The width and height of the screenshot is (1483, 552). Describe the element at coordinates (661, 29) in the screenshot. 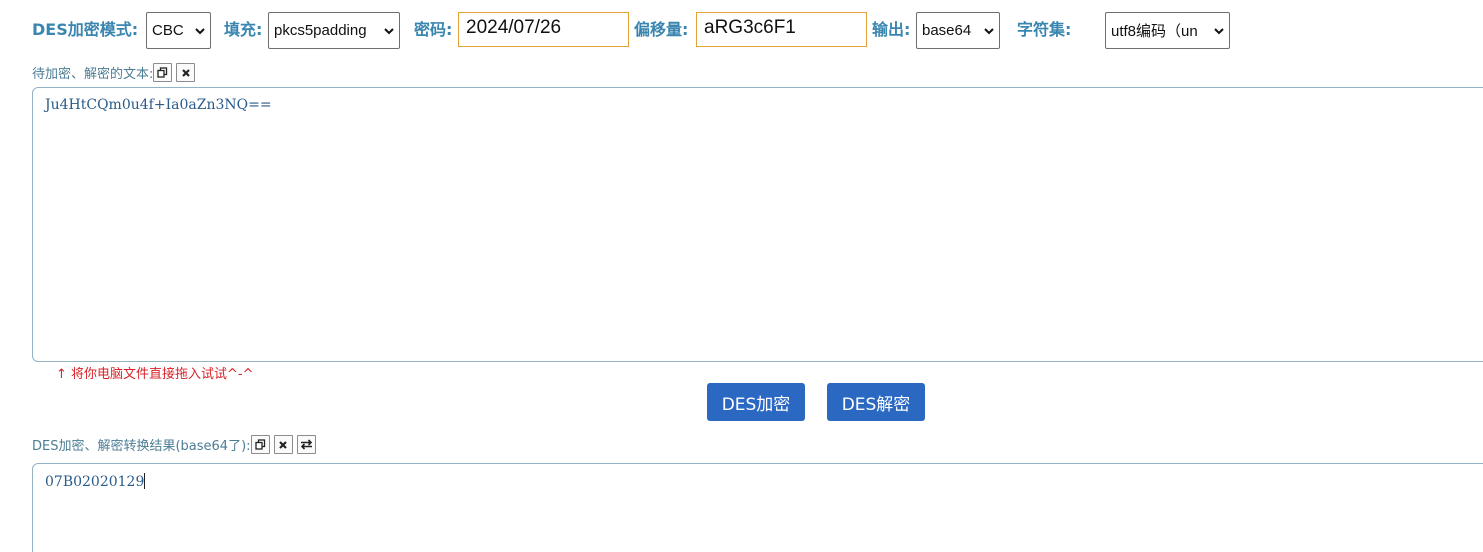

I see `iv-label: 偏移量:` at that location.